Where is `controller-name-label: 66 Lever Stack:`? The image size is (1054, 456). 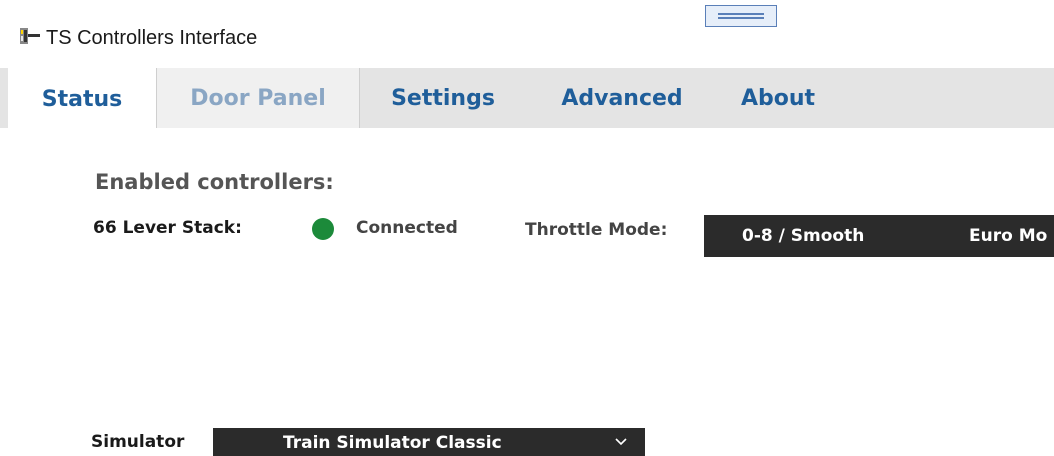 controller-name-label: 66 Lever Stack: is located at coordinates (167, 228).